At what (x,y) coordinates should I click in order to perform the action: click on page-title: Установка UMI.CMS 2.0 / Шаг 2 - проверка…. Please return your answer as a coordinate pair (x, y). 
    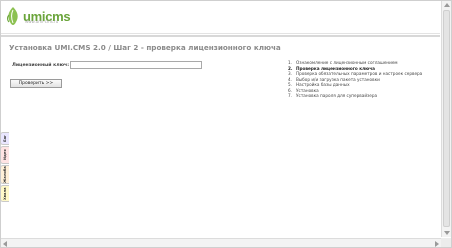
    Looking at the image, I should click on (145, 47).